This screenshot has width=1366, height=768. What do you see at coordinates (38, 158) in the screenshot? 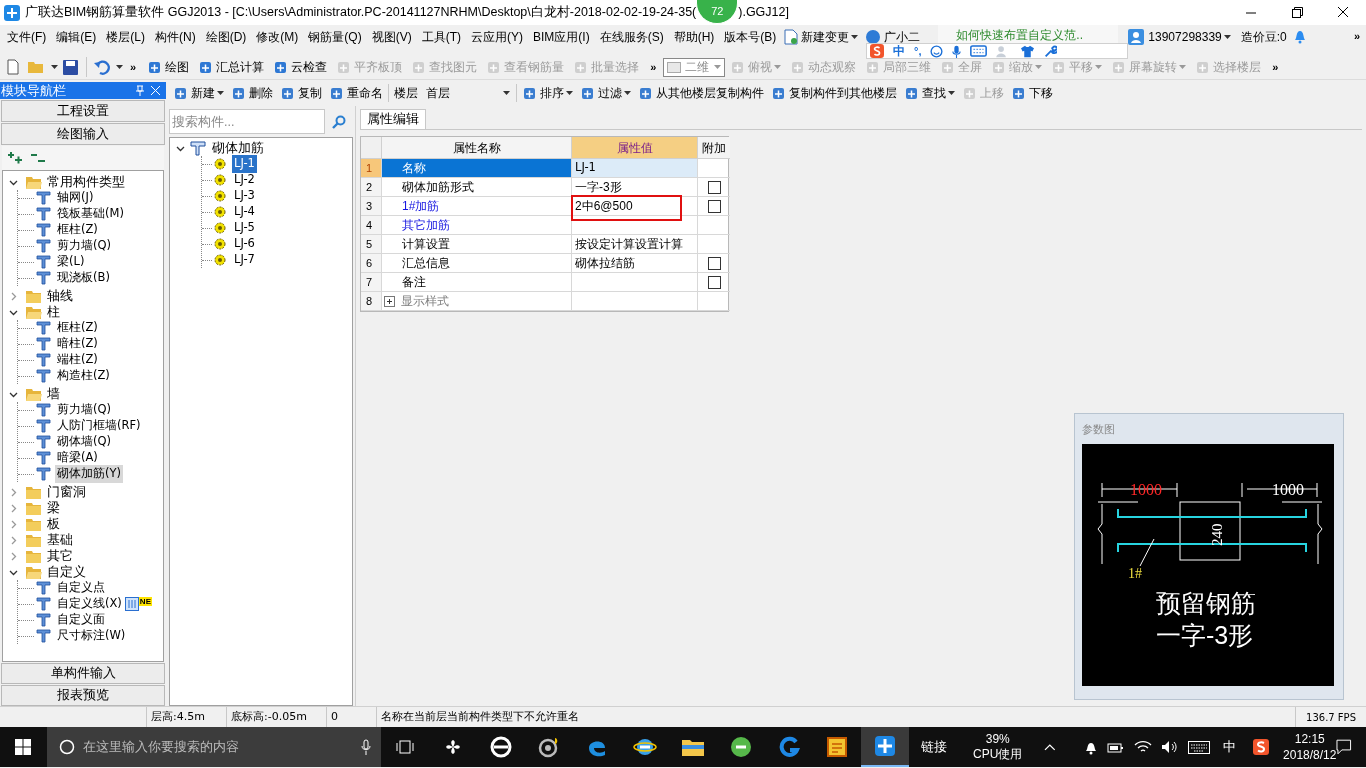
I see `collapse-all-icon` at bounding box center [38, 158].